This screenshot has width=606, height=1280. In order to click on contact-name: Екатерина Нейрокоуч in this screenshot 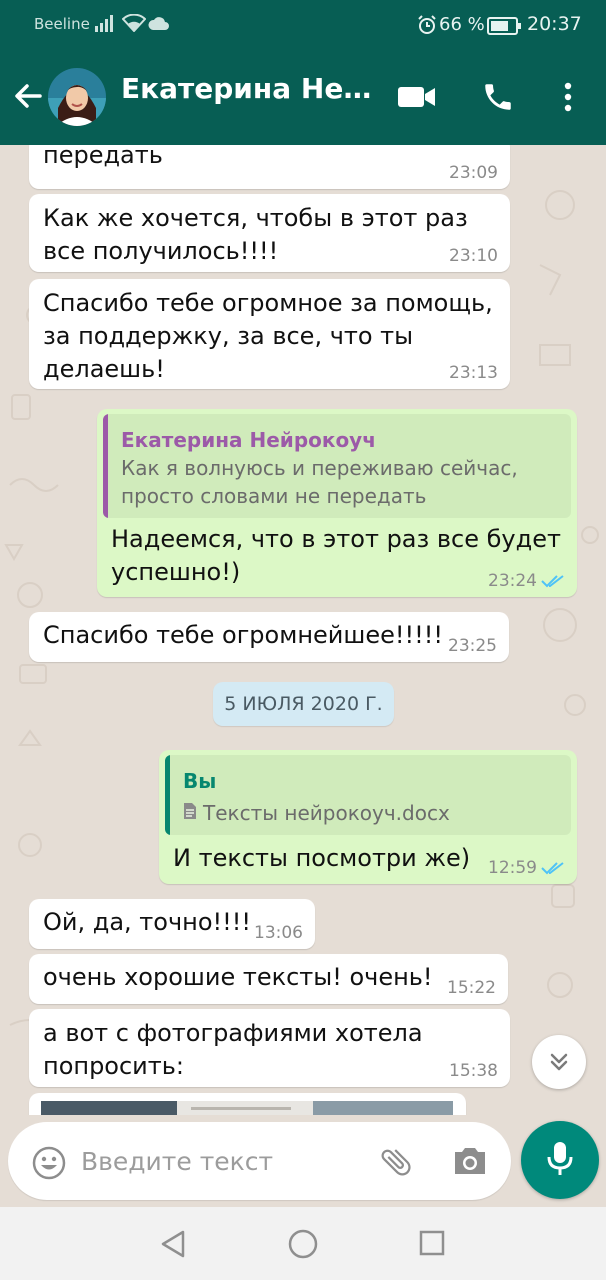, I will do `click(252, 88)`.